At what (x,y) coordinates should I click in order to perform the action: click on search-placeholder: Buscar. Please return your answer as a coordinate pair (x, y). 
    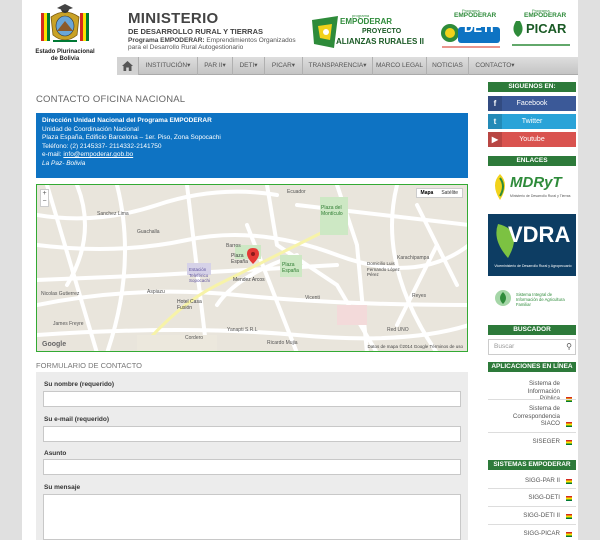
    Looking at the image, I should click on (504, 346).